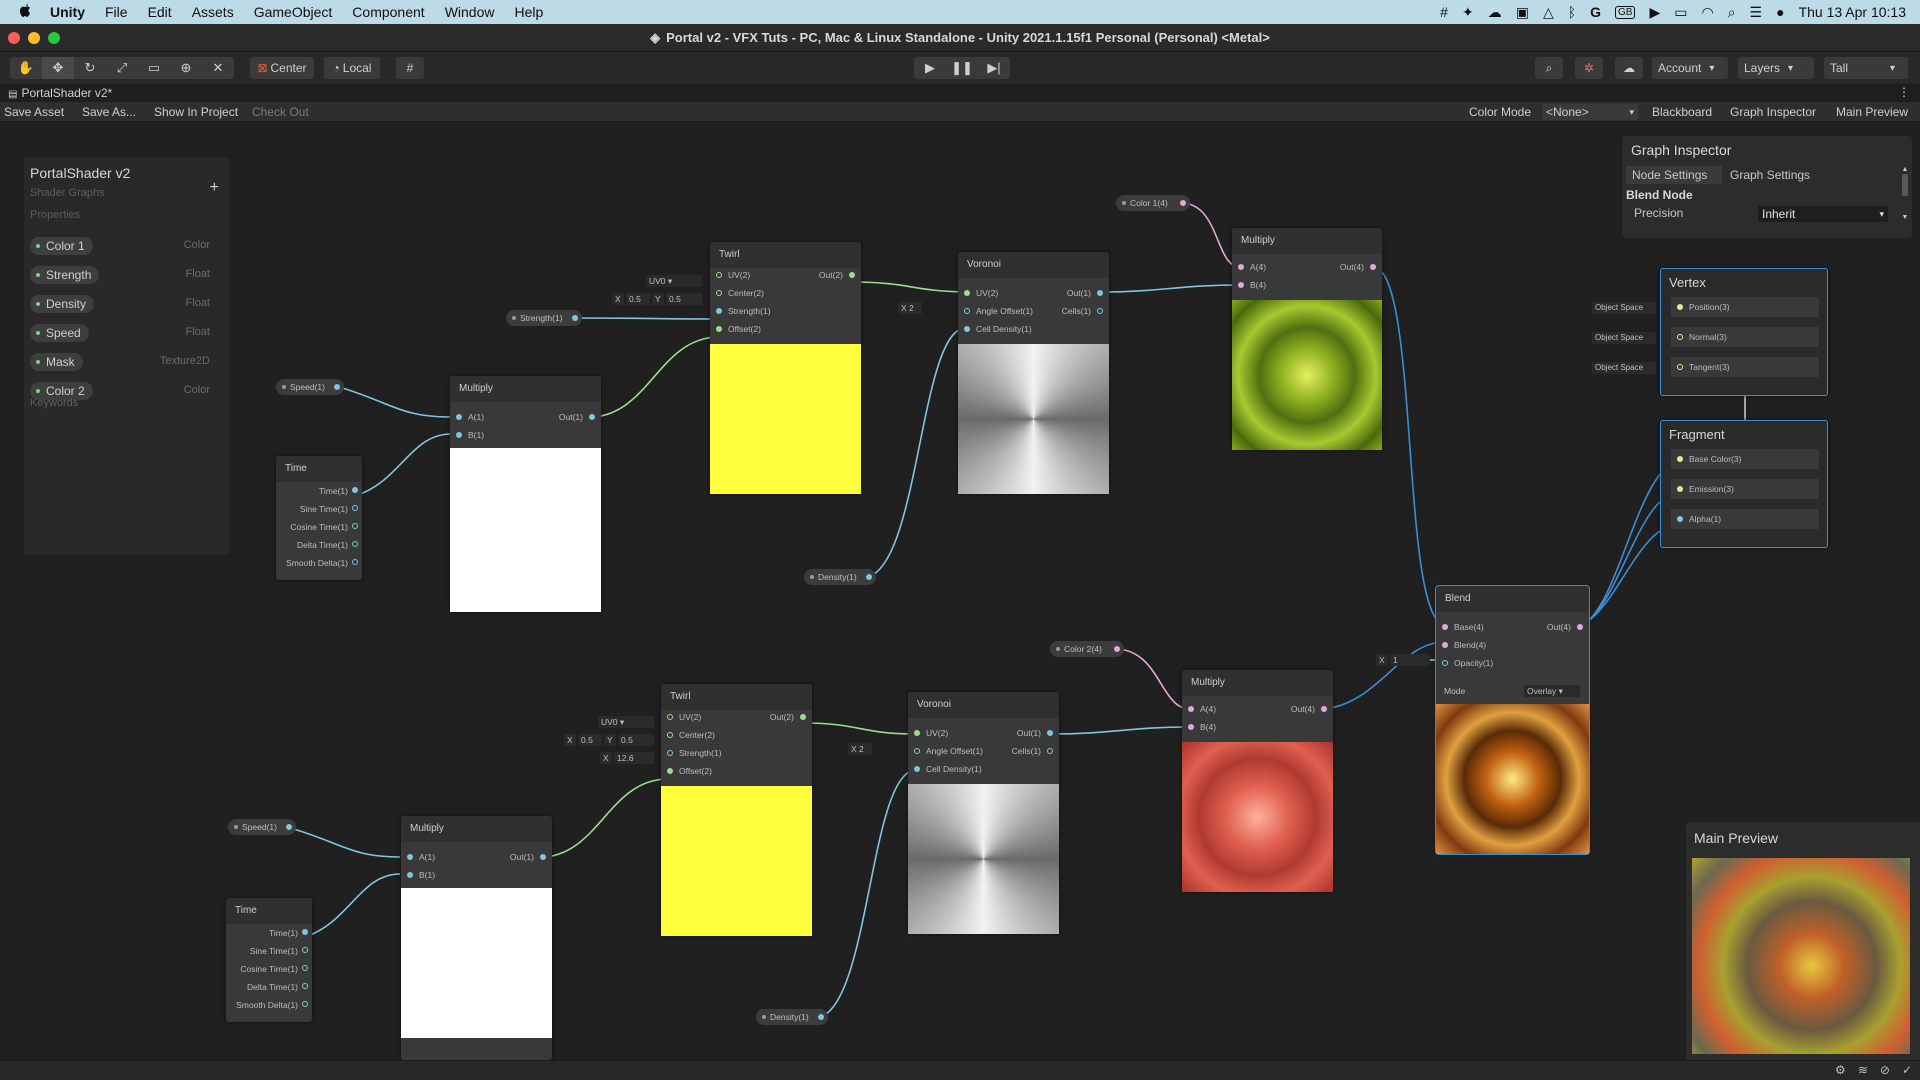 Image resolution: width=1920 pixels, height=1080 pixels. I want to click on multiply-node-top: Multiply A(4) B(4) Out(4), so click(1307, 339).